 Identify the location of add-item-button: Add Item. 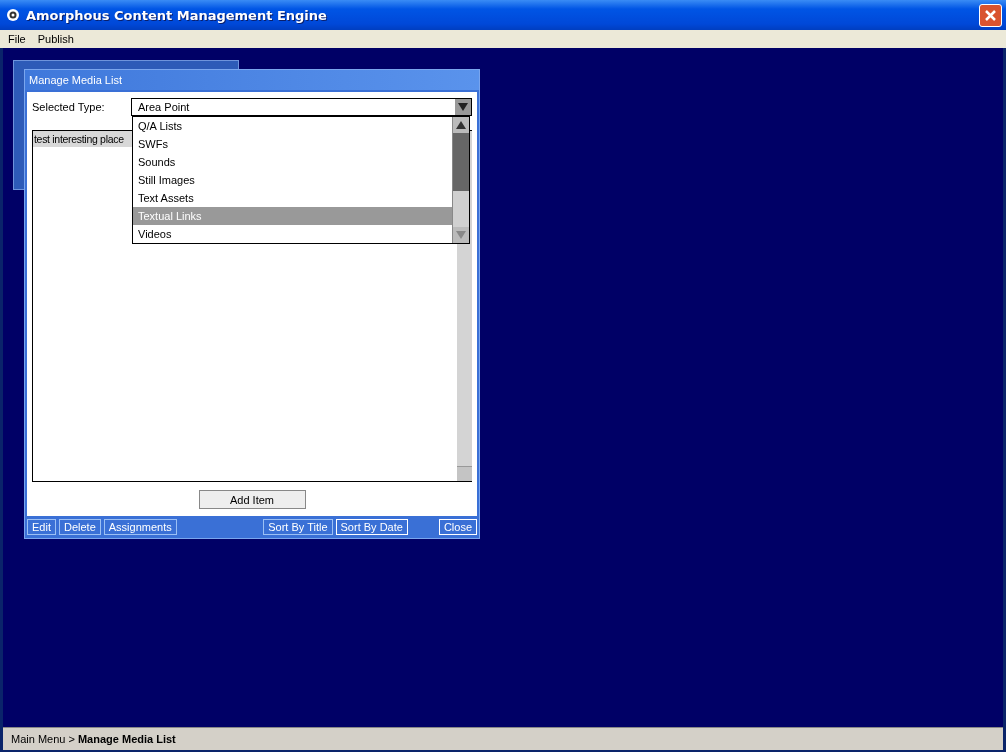
(252, 499).